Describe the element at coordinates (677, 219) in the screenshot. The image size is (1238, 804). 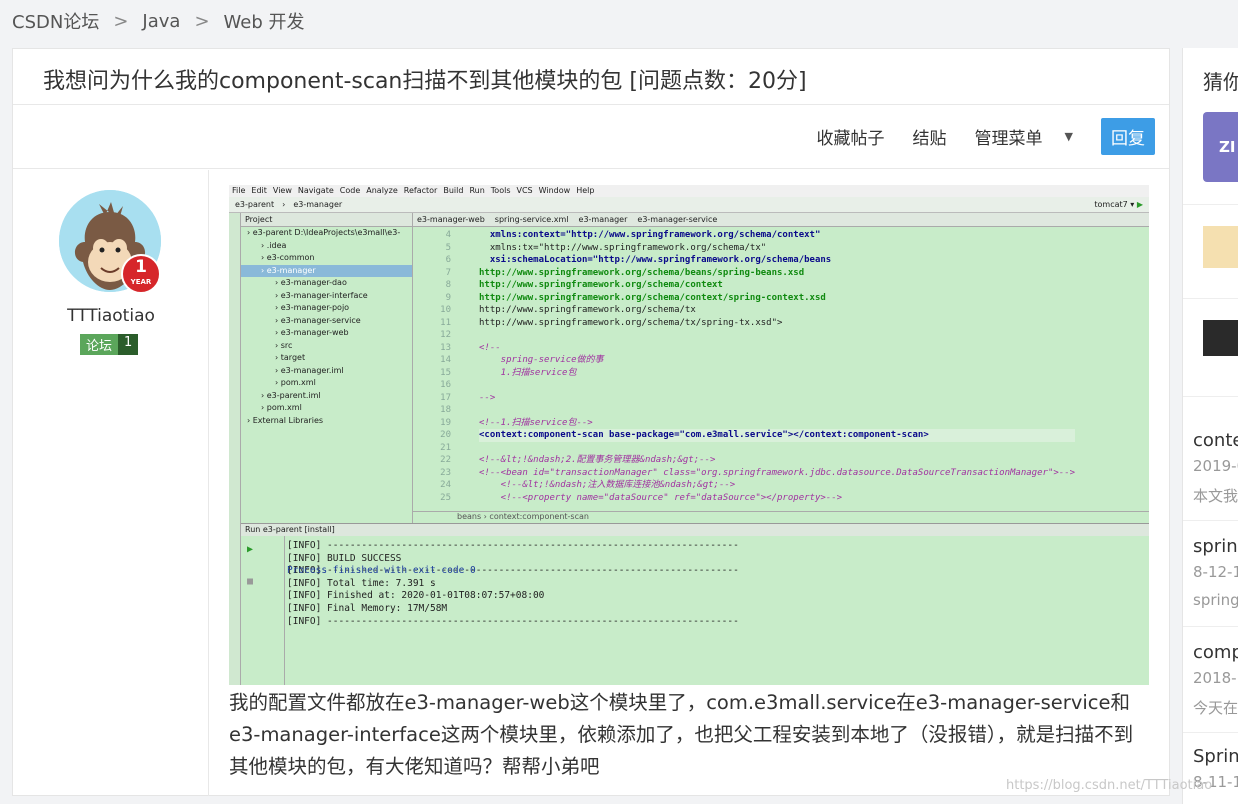
I see `editor-tab: e3-manager-service` at that location.